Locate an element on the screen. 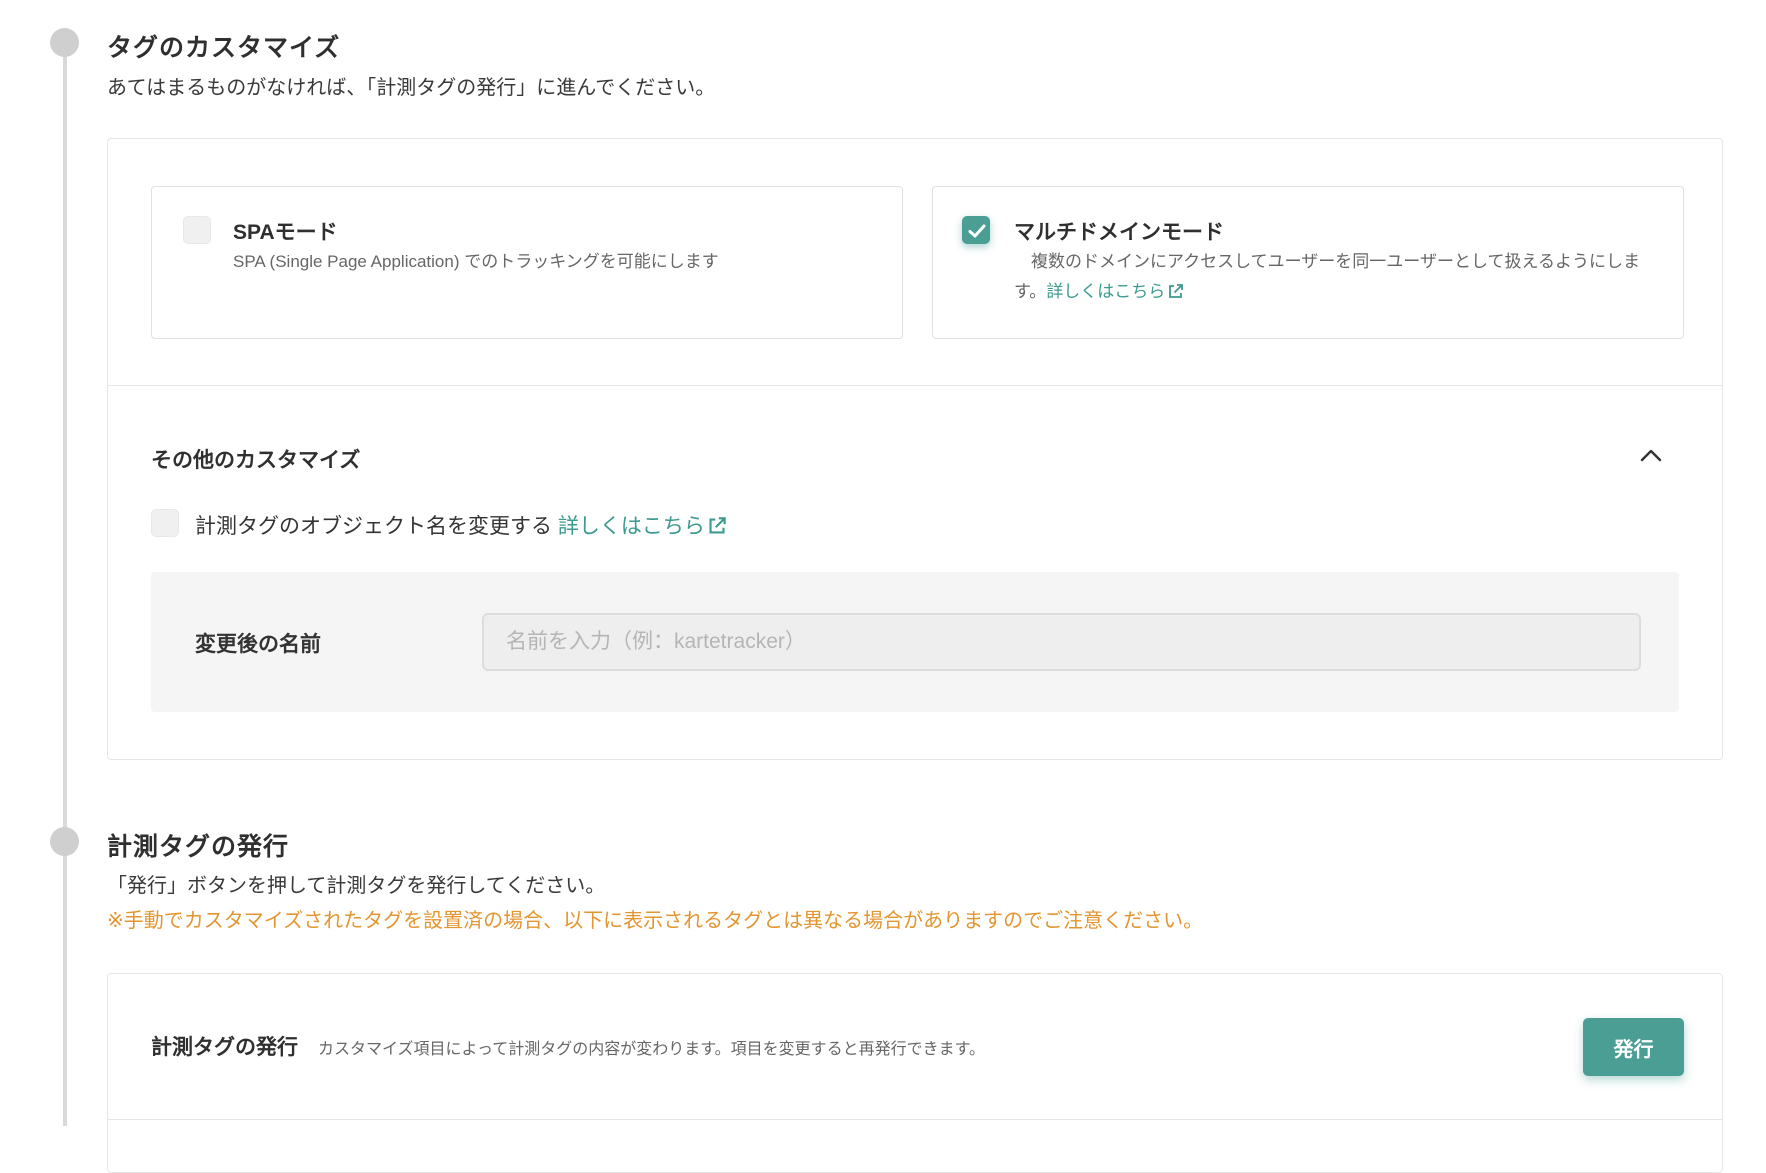 The width and height of the screenshot is (1766, 1173). rename-object-option: 計測タグのオブジェクト名を変更する 詳しくはこちら is located at coordinates (461, 525).